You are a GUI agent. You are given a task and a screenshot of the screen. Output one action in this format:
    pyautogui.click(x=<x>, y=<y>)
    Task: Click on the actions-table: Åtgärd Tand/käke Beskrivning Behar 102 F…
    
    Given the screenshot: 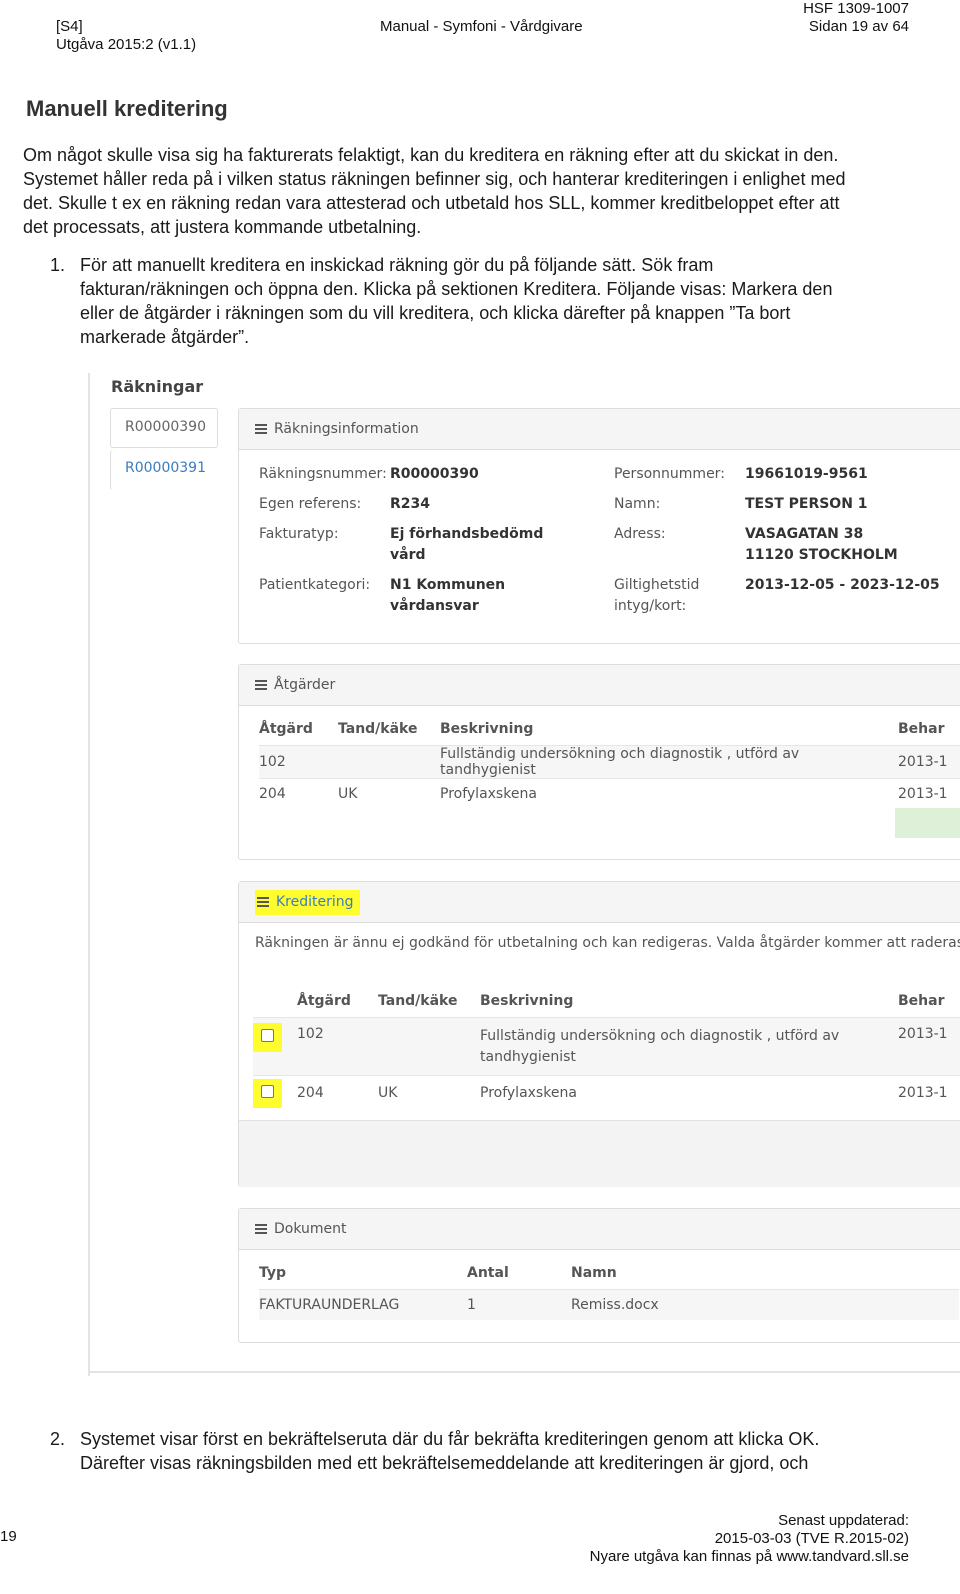 What is the action you would take?
    pyautogui.click(x=609, y=761)
    